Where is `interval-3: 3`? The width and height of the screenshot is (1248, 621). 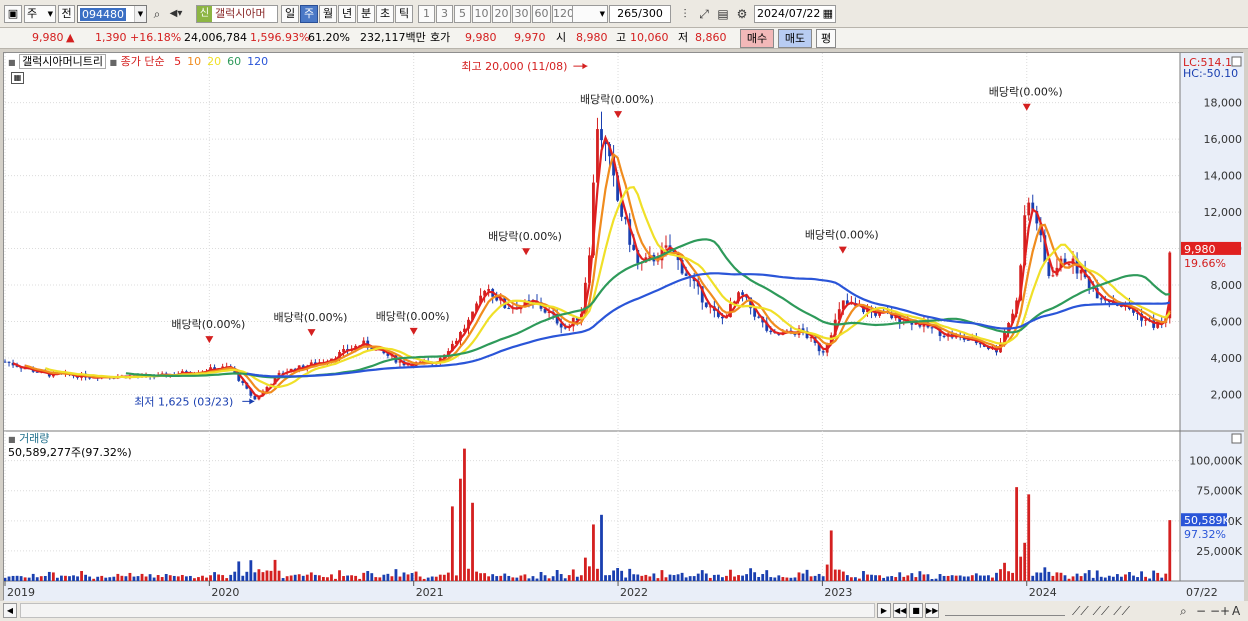
interval-3: 3 is located at coordinates (444, 14).